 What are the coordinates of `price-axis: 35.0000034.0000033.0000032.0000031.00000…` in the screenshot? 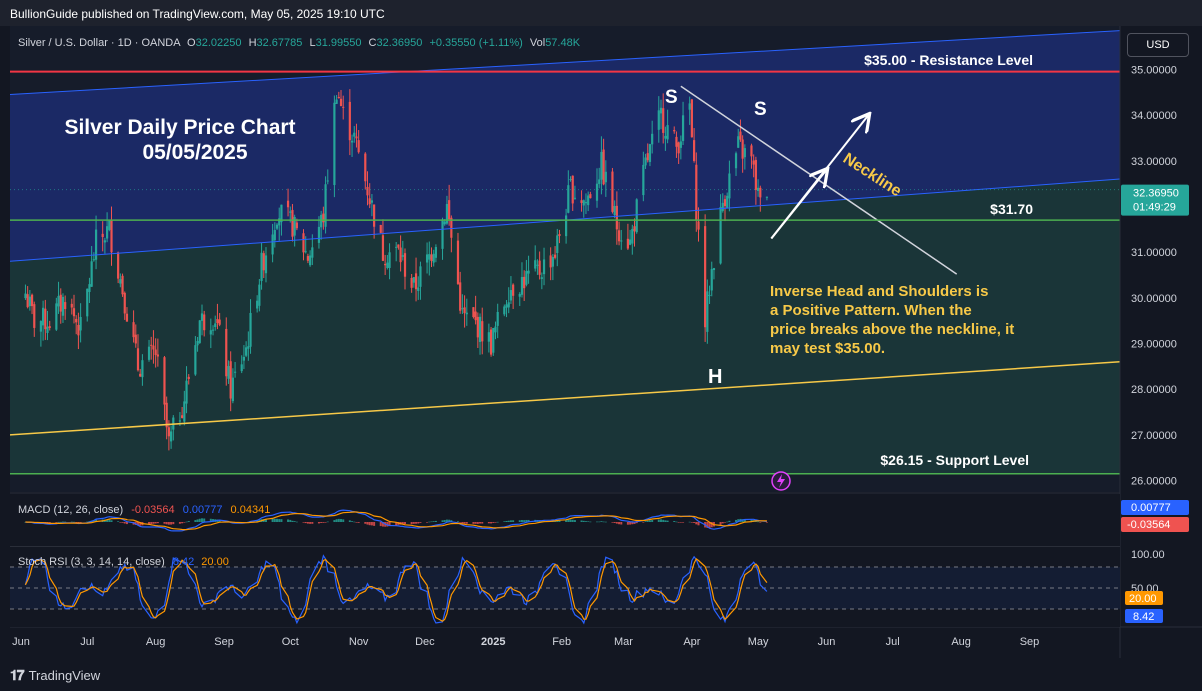 It's located at (1155, 343).